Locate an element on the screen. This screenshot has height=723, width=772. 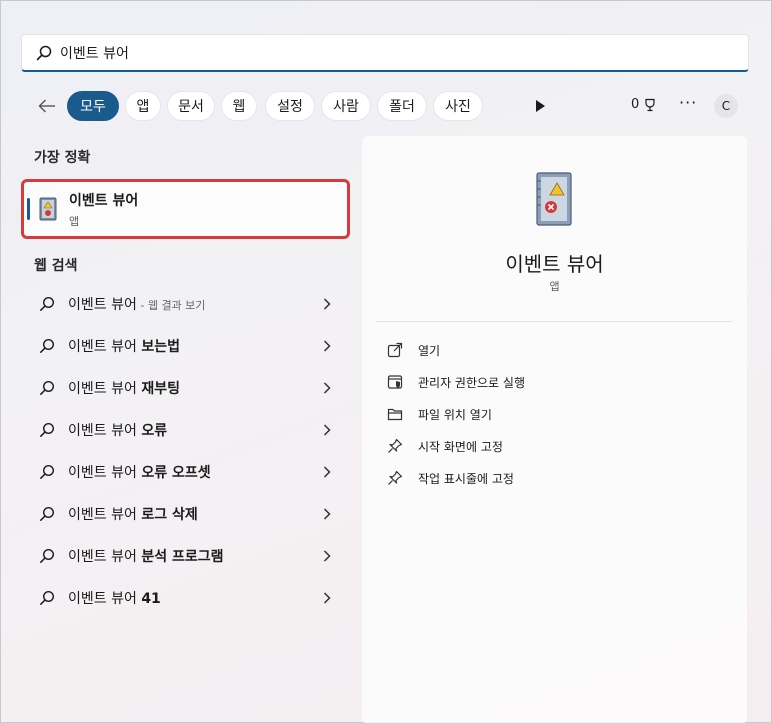
tab-photos: 사진 is located at coordinates (458, 106).